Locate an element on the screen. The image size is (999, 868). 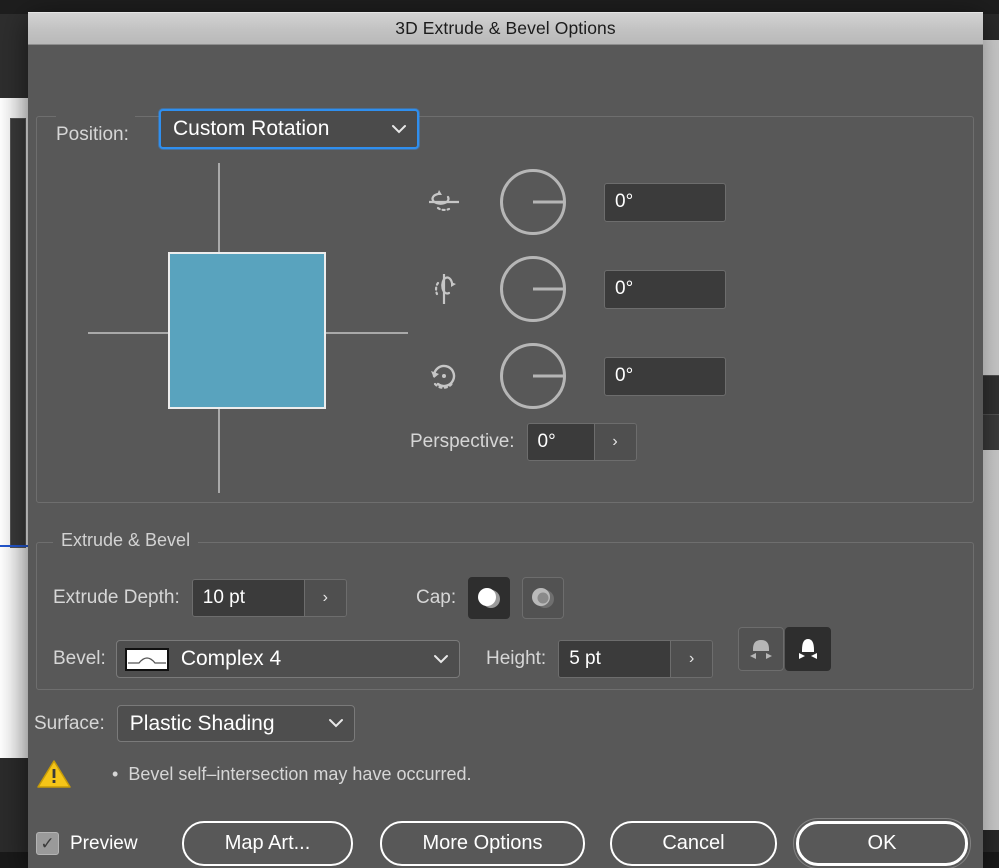
bevel-row: Bevel: Complex 4 is located at coordinates (256, 659).